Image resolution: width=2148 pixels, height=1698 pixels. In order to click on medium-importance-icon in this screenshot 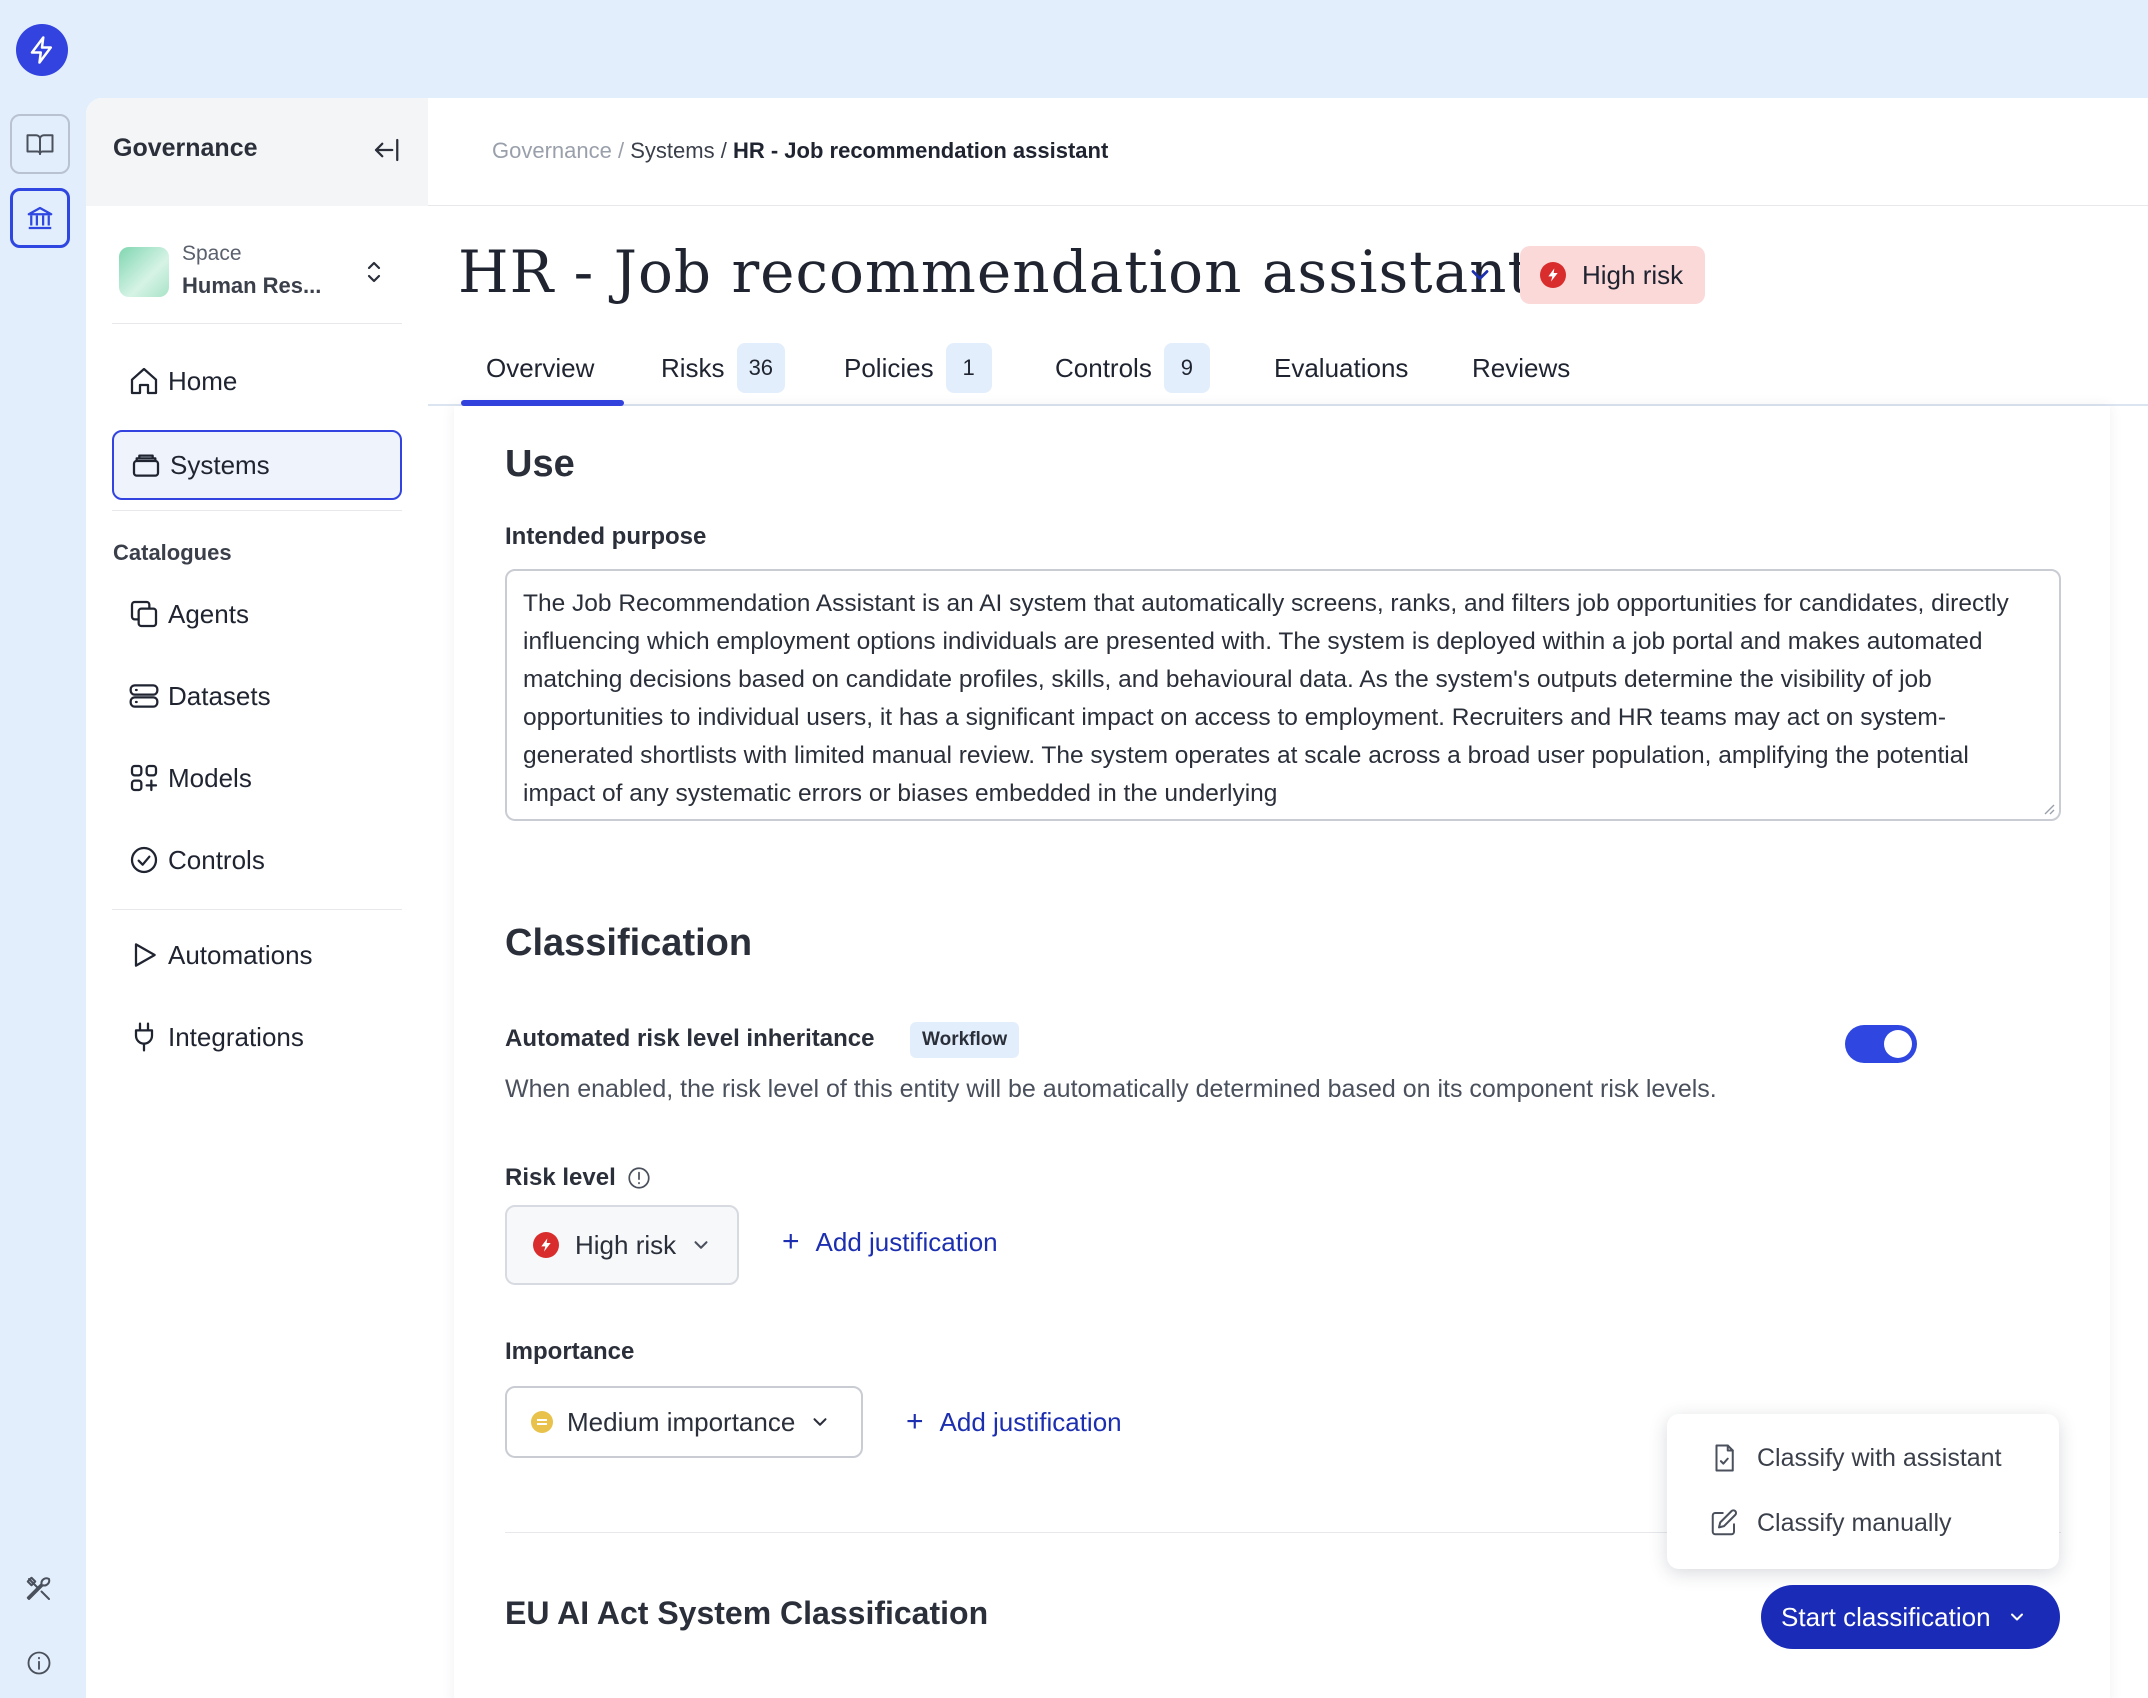, I will do `click(542, 1422)`.